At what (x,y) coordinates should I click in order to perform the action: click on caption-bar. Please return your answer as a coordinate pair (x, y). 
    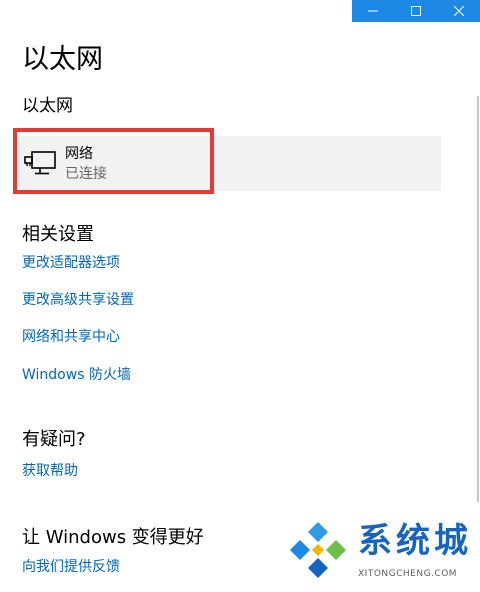
    Looking at the image, I should click on (416, 11).